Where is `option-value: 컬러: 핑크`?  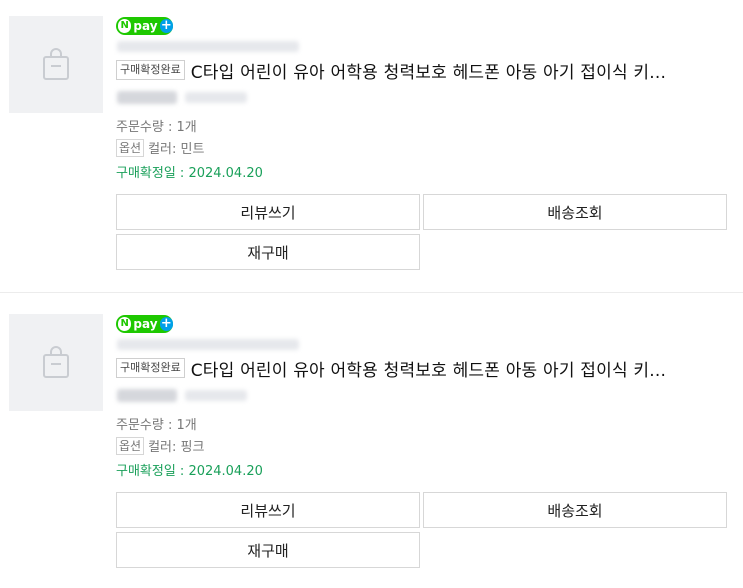 option-value: 컬러: 핑크 is located at coordinates (176, 447).